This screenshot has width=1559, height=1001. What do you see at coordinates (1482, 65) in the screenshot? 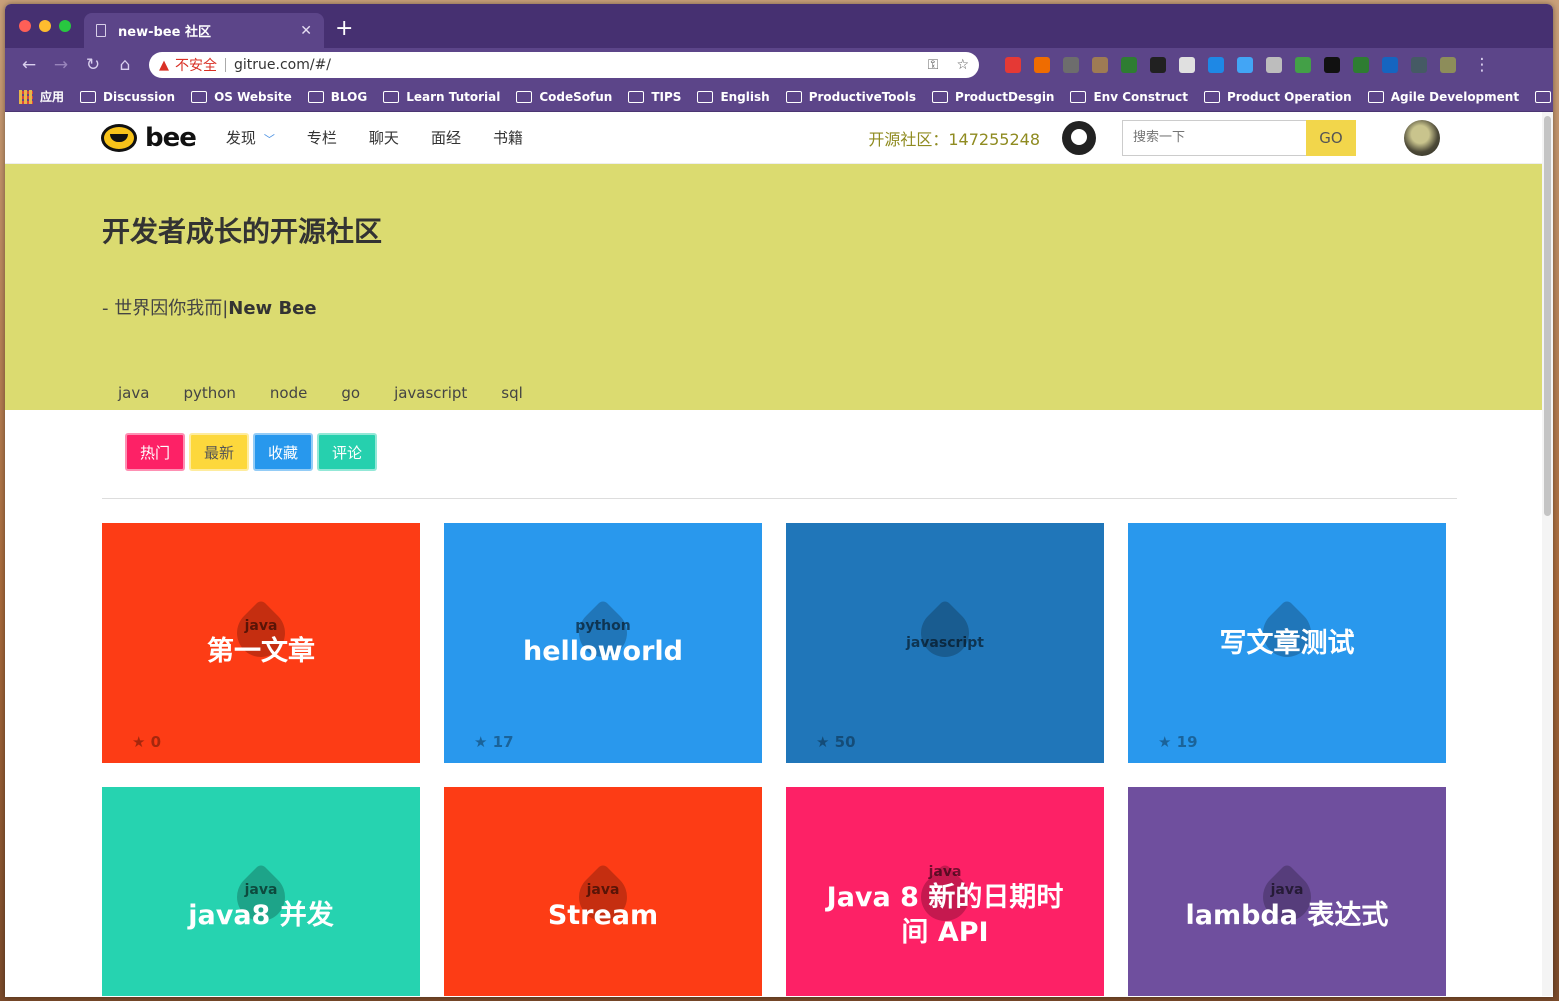
I see `browser-menu-icon: ⋮` at bounding box center [1482, 65].